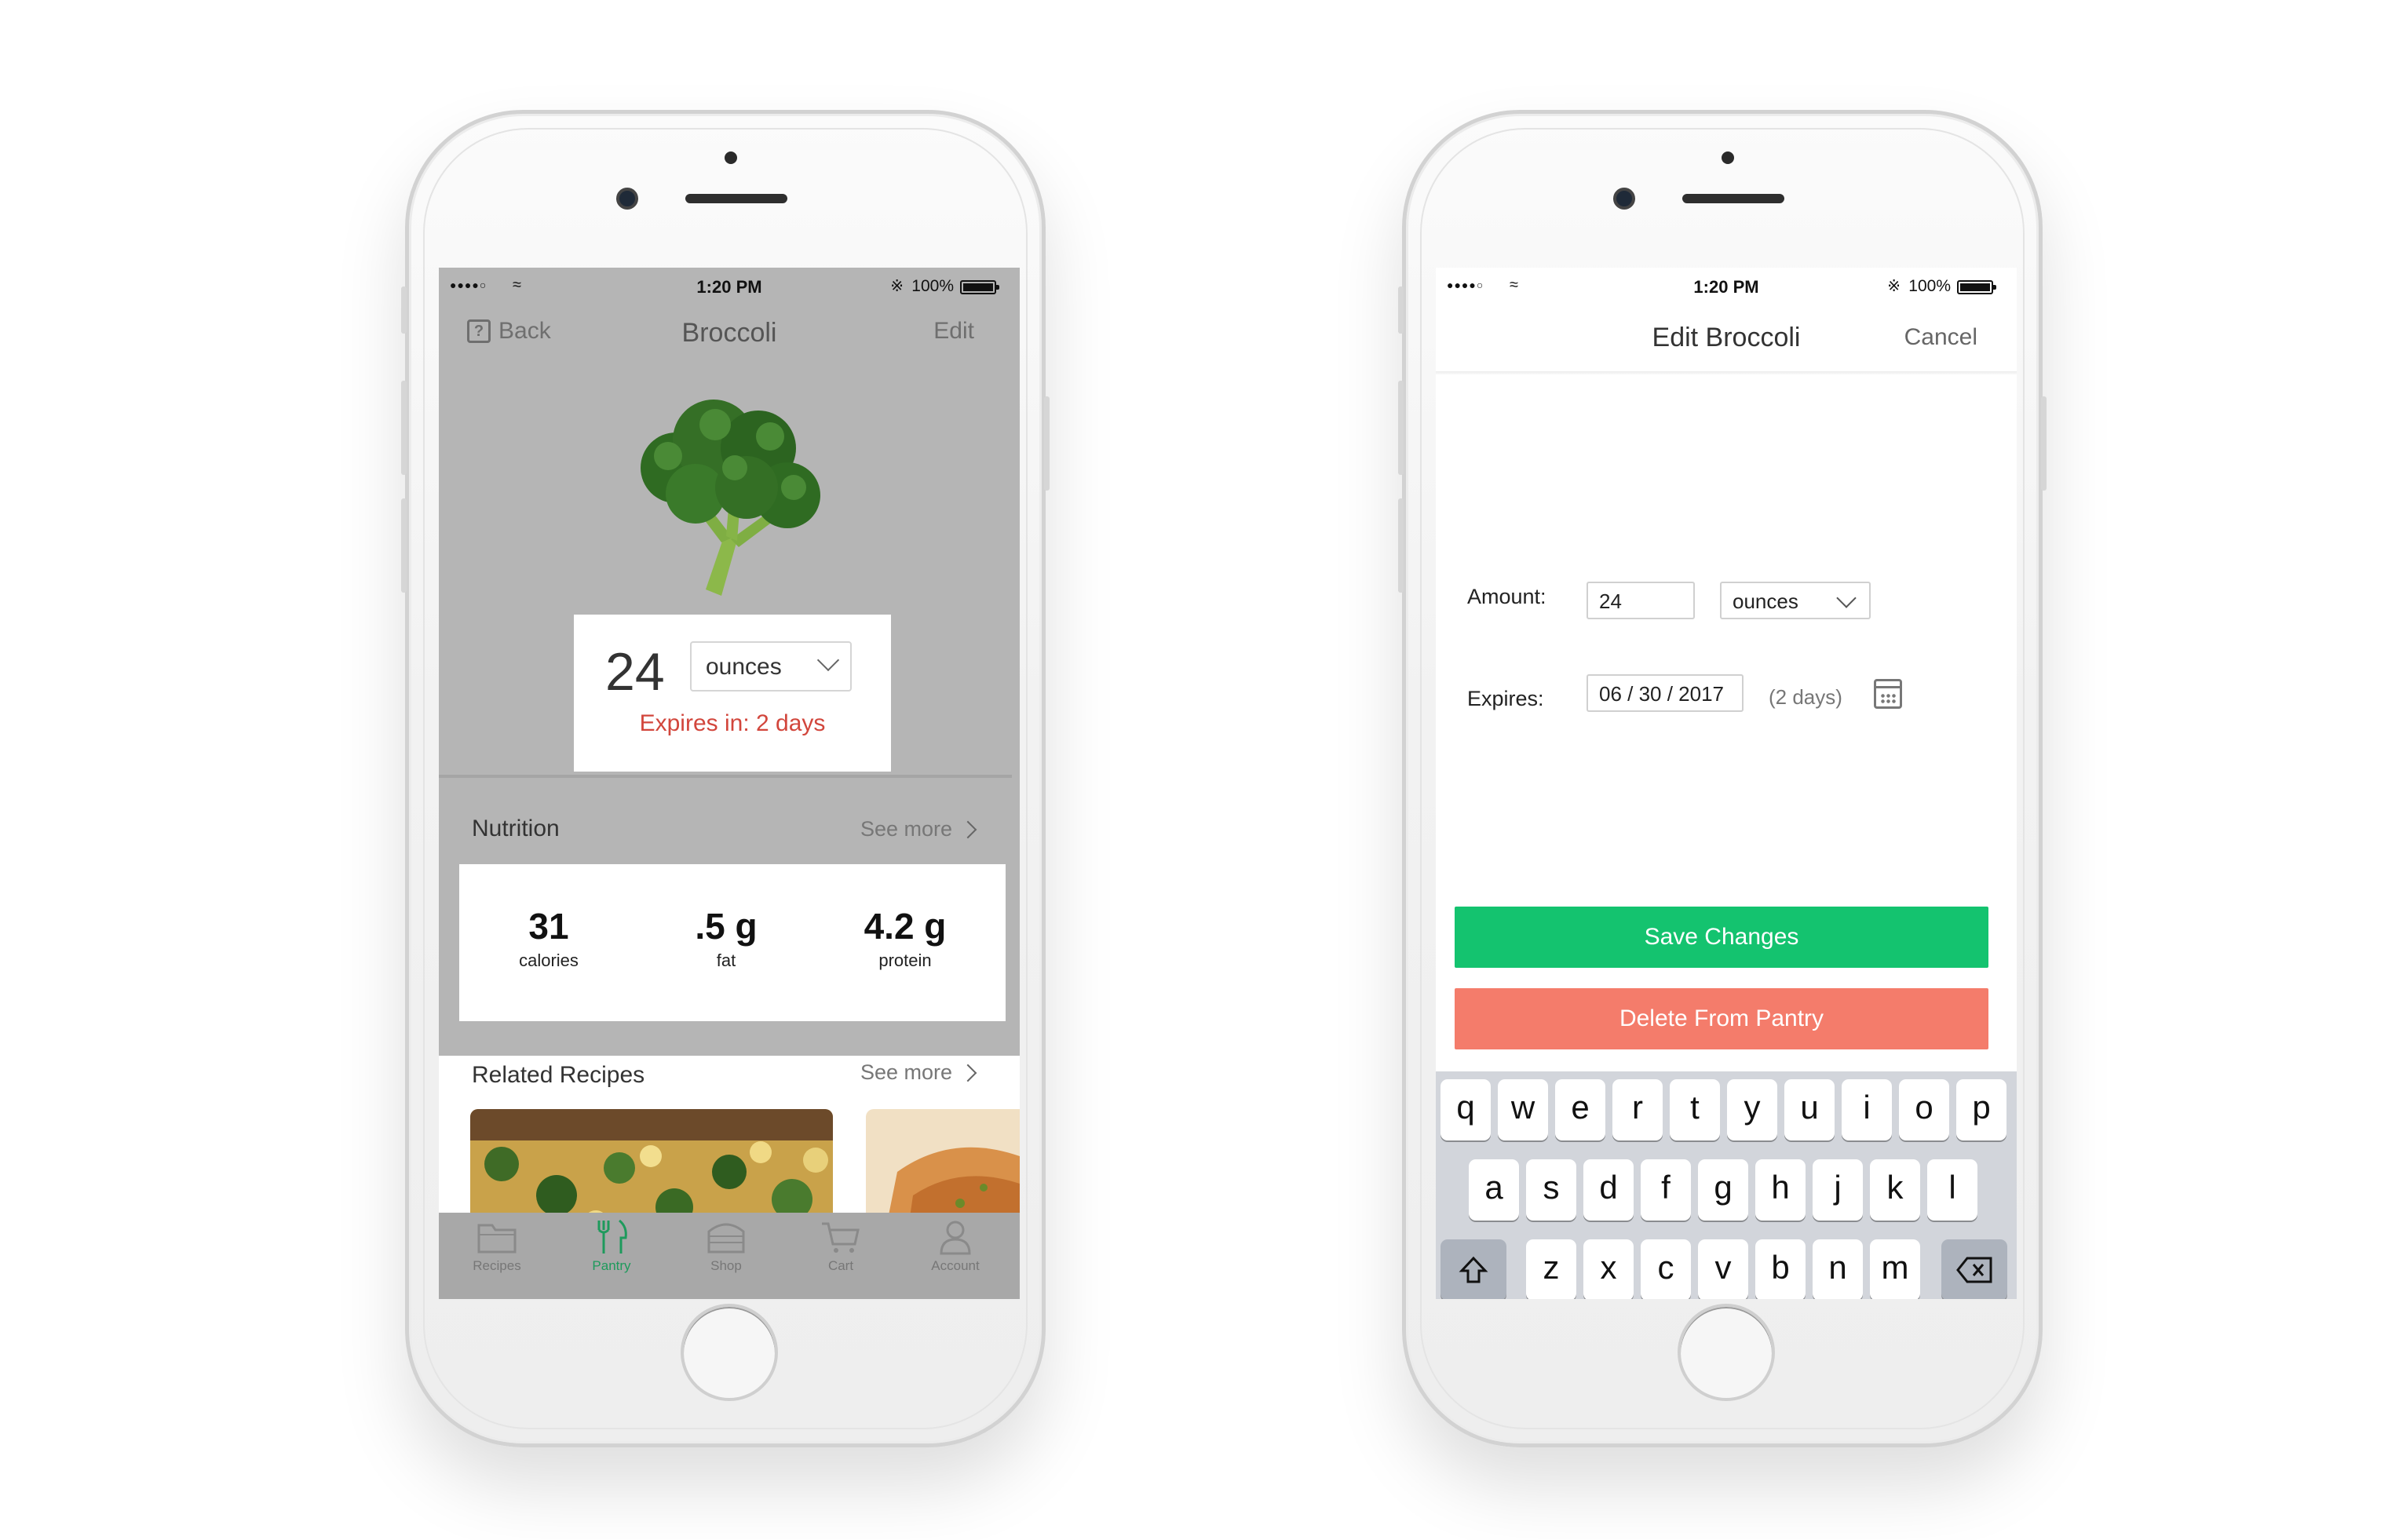  Describe the element at coordinates (1506, 596) in the screenshot. I see `amount-label: Amount:` at that location.